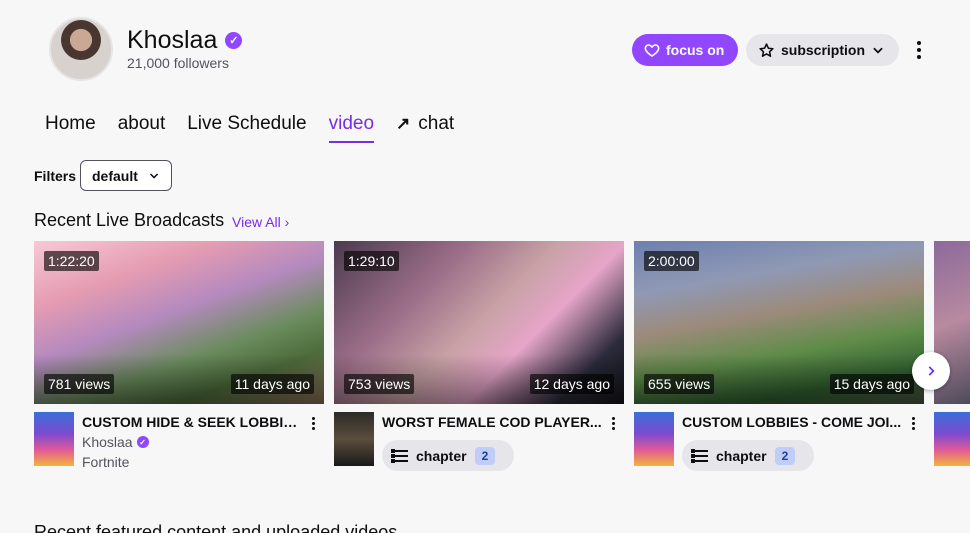  I want to click on follow-button: focus on, so click(685, 50).